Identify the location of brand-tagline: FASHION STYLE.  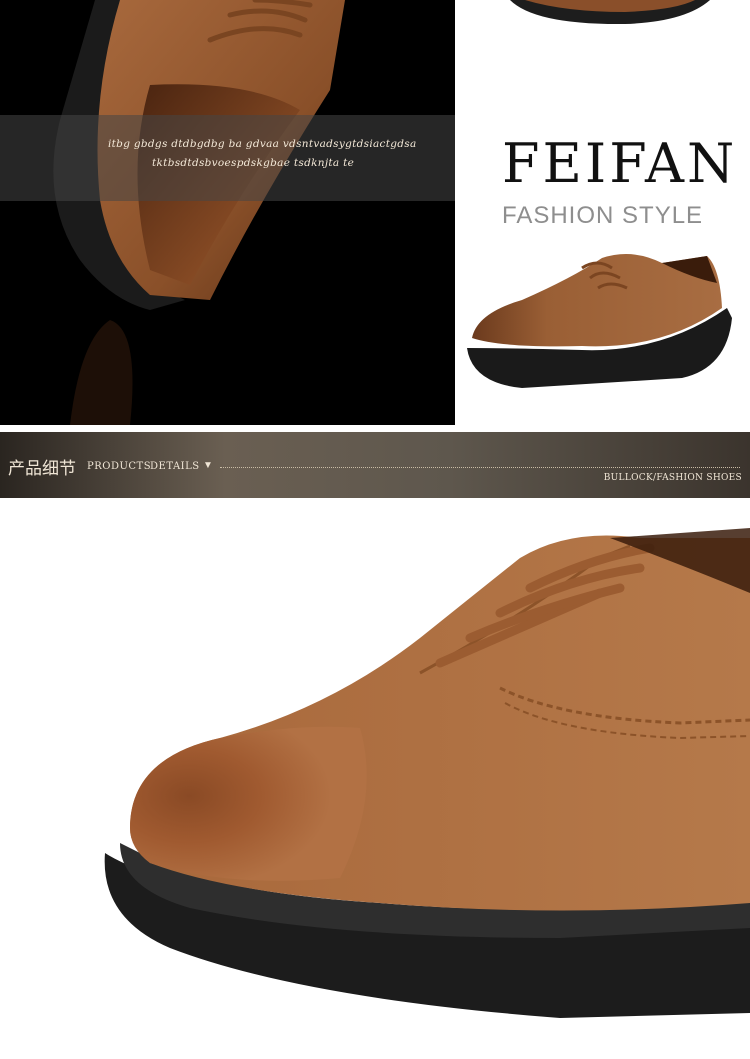
(603, 215).